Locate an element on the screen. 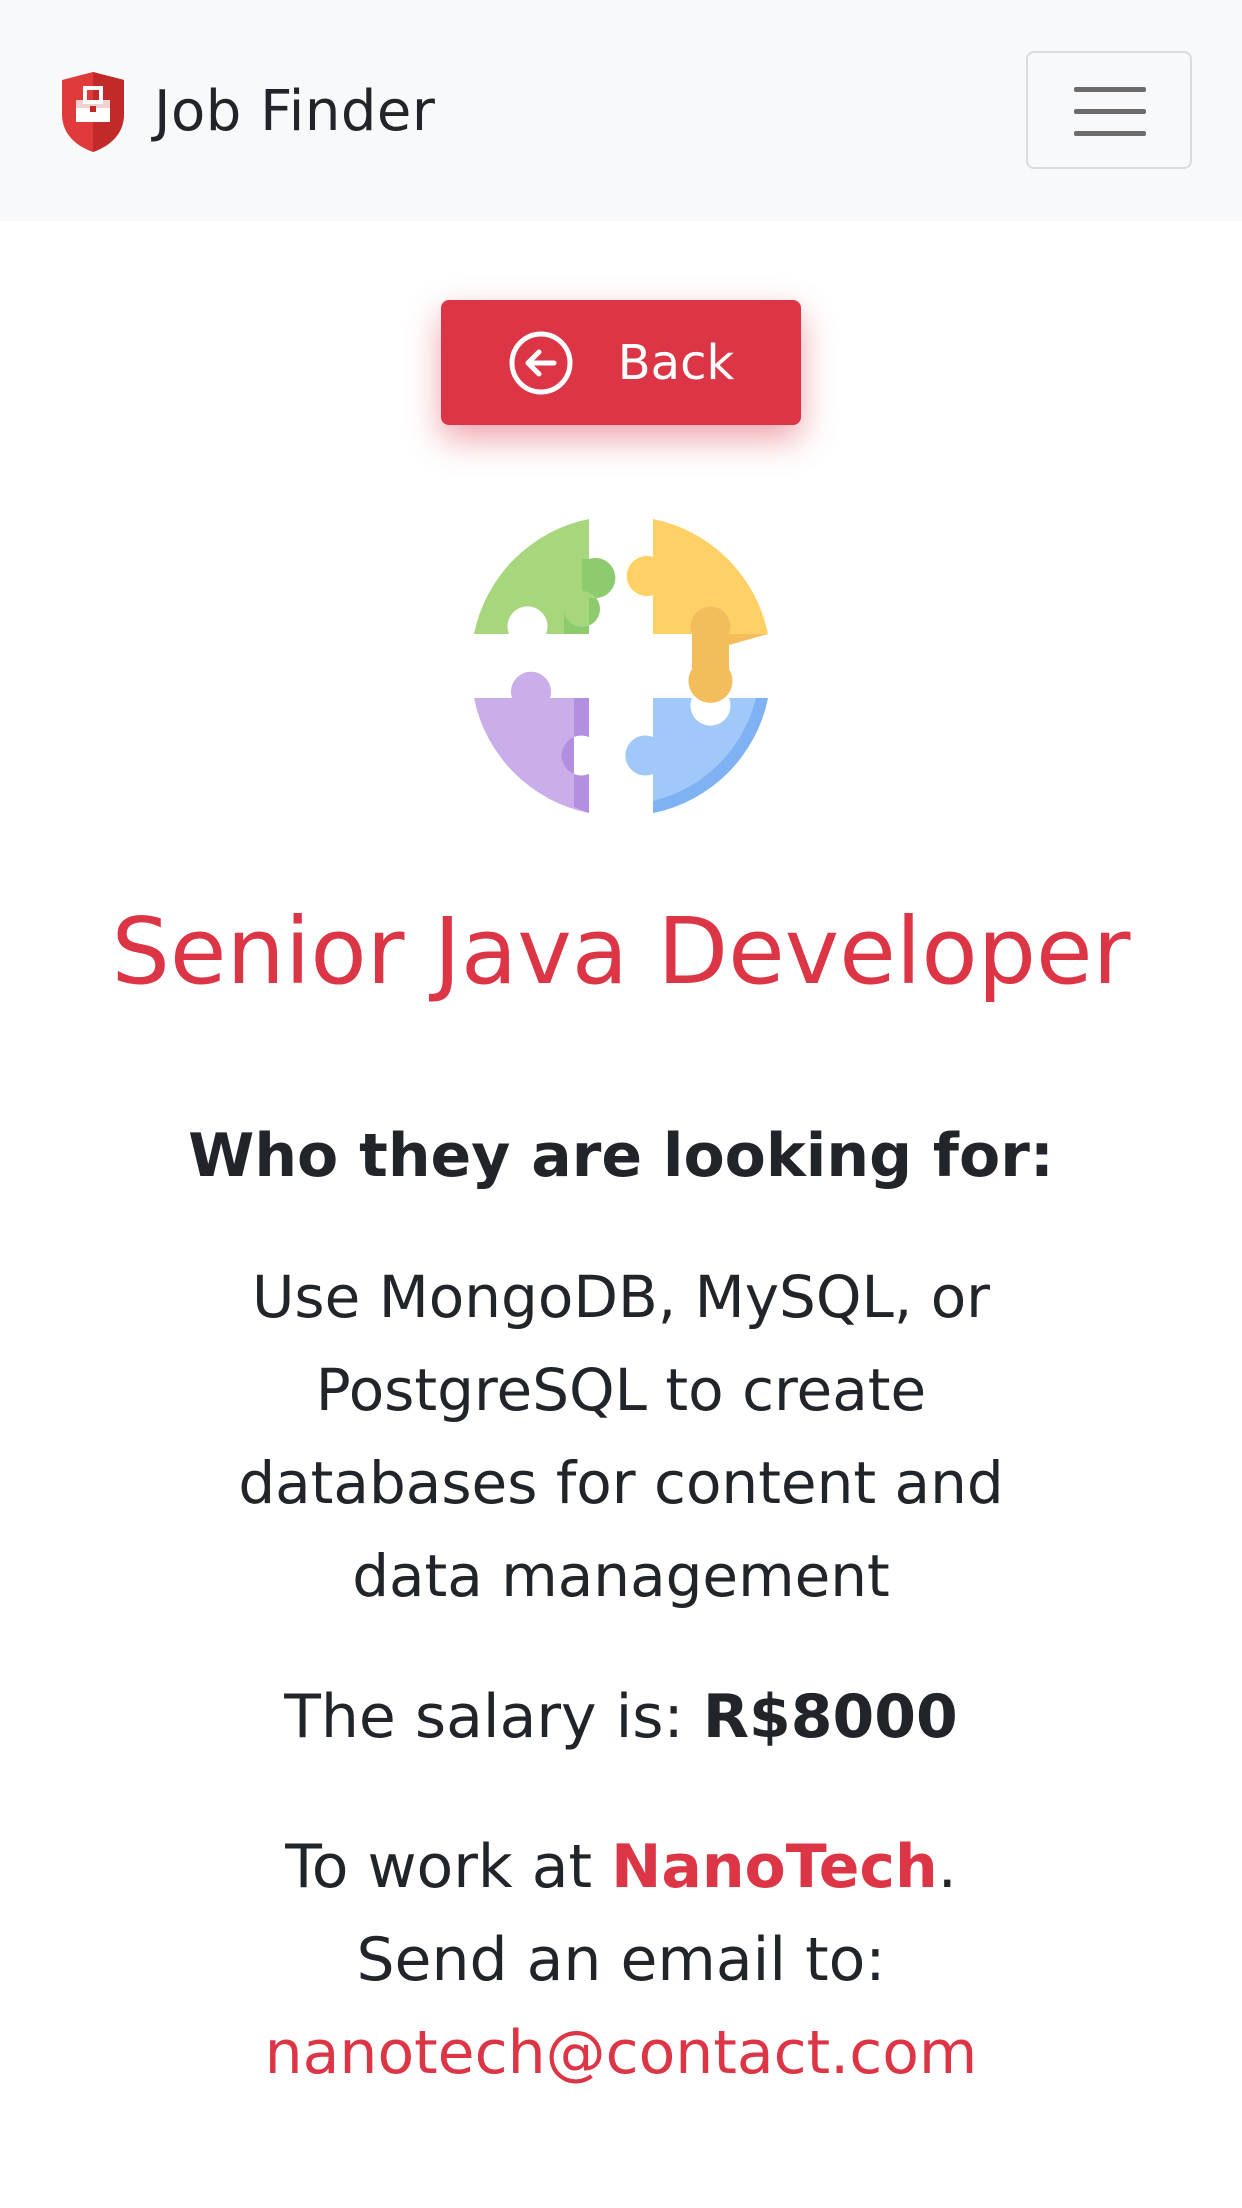  arrow-left-circle-icon is located at coordinates (541, 362).